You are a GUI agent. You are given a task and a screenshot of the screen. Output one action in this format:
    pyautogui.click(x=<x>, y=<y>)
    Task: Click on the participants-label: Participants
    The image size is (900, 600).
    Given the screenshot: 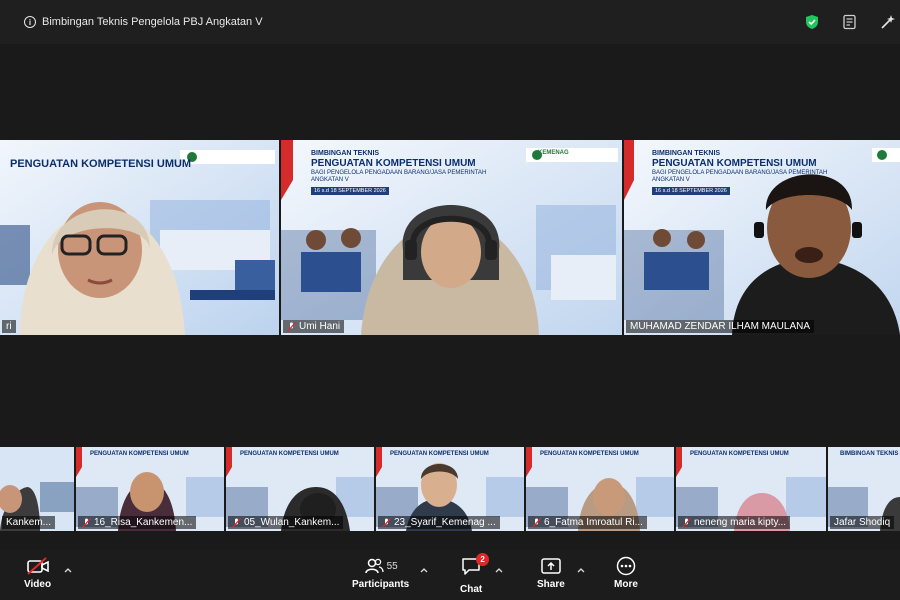 What is the action you would take?
    pyautogui.click(x=381, y=584)
    